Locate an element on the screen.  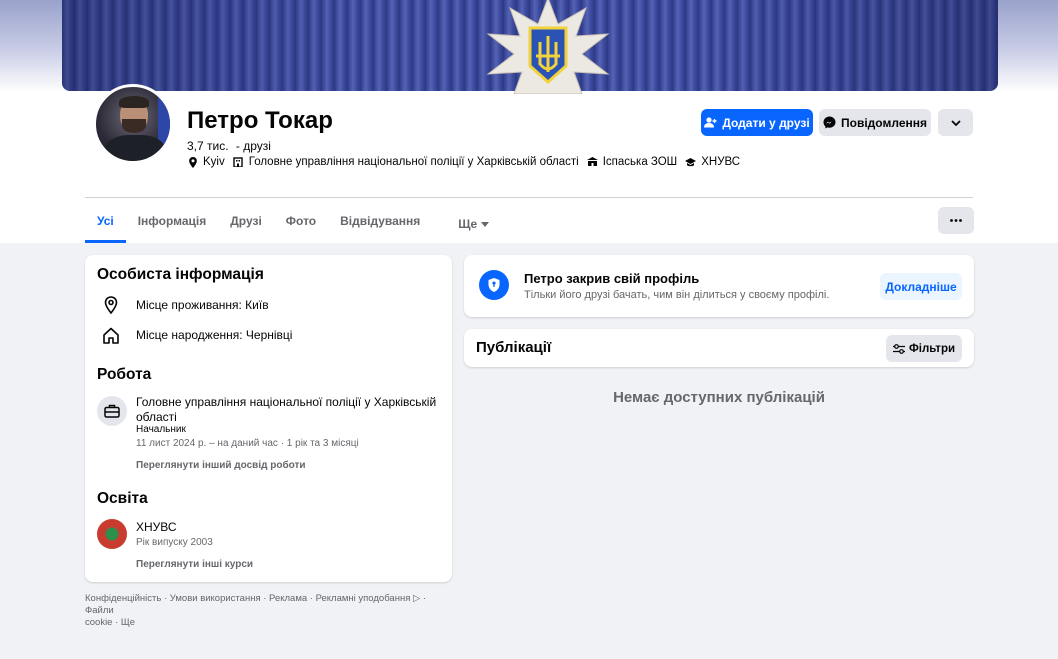
tab-photos: Фото is located at coordinates (301, 224).